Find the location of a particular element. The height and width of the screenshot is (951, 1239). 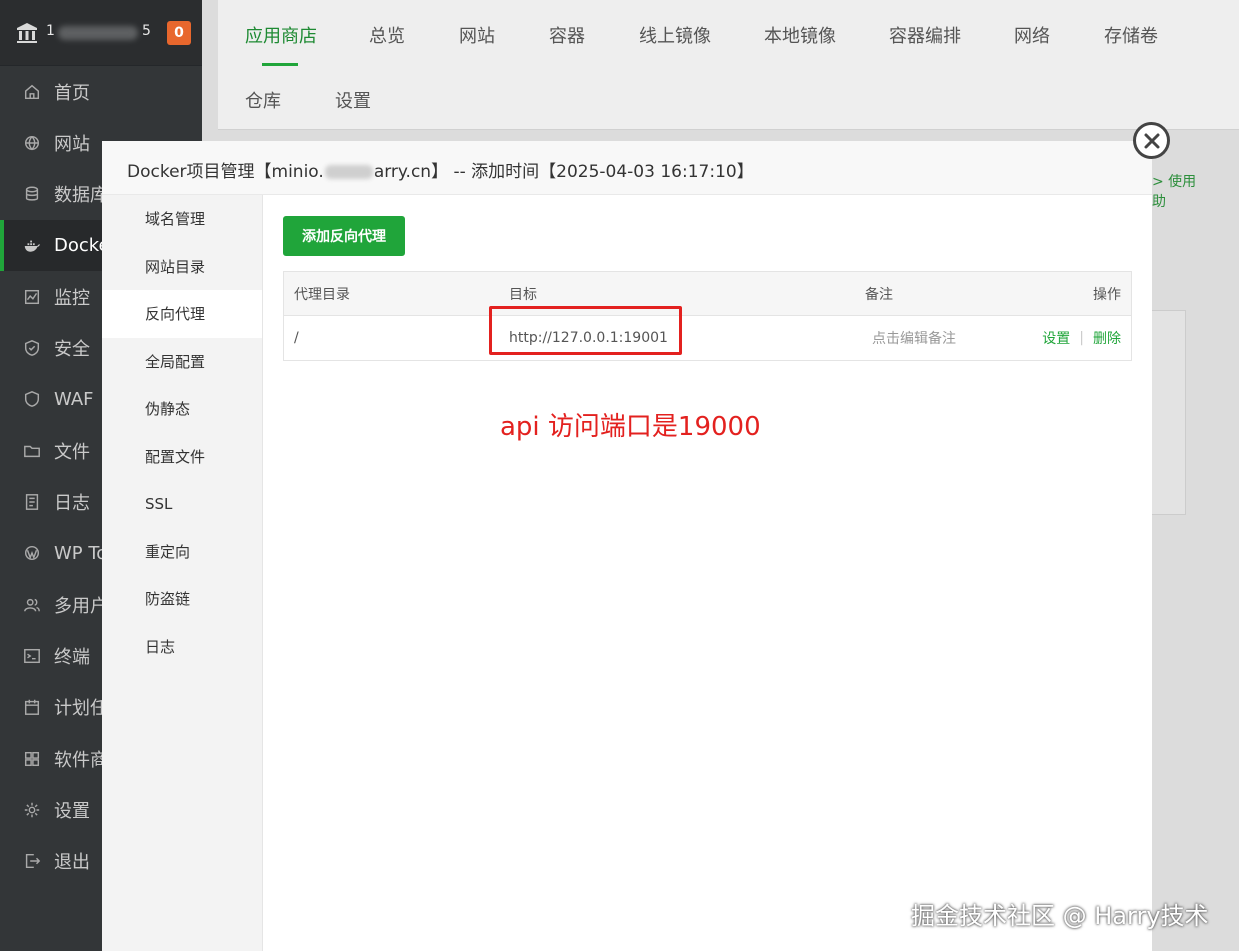

modal-close-button is located at coordinates (1151, 140).